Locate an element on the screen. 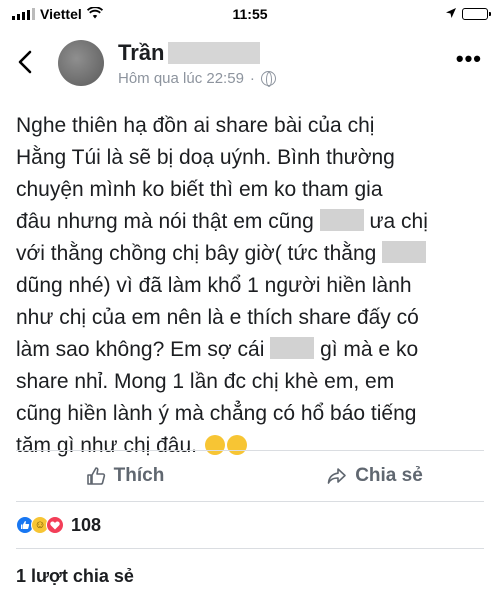 Image resolution: width=500 pixels, height=610 pixels. post-line: chuyện mình ko biết thì em ko tham gia is located at coordinates (199, 189).